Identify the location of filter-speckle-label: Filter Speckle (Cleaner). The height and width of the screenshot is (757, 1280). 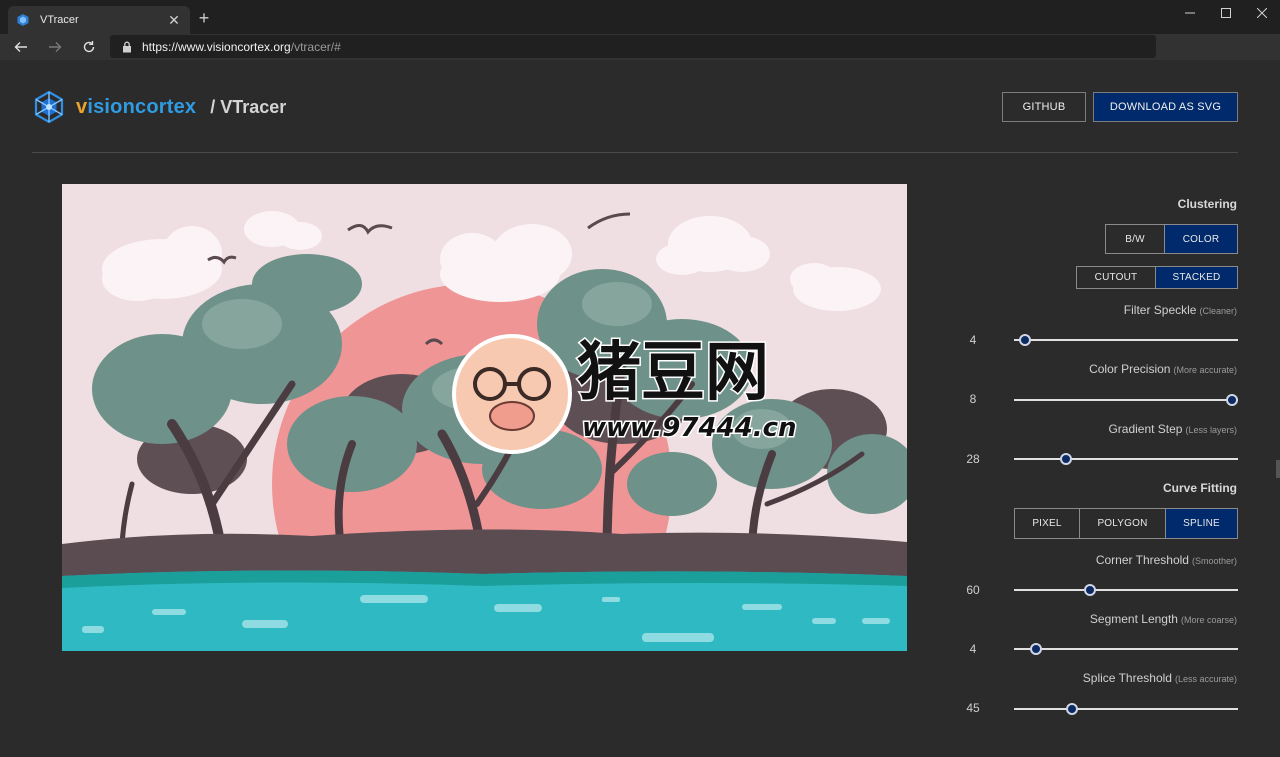
(1180, 310).